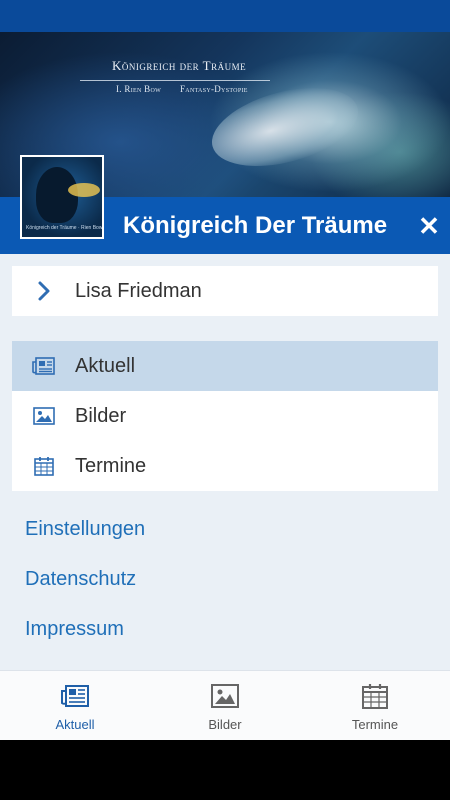  I want to click on tab-label: Aktuell, so click(75, 724).